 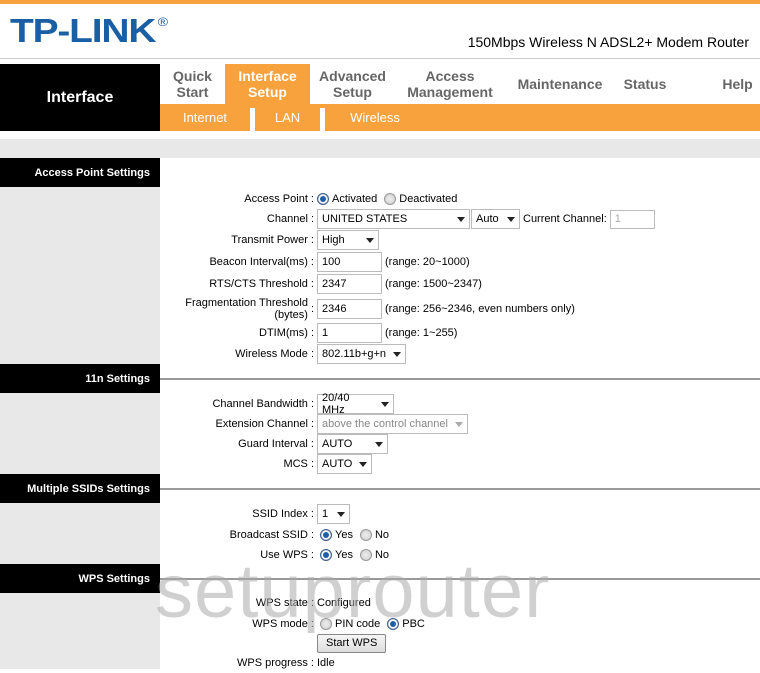 I want to click on country-select: UNITED STATES, so click(x=393, y=219).